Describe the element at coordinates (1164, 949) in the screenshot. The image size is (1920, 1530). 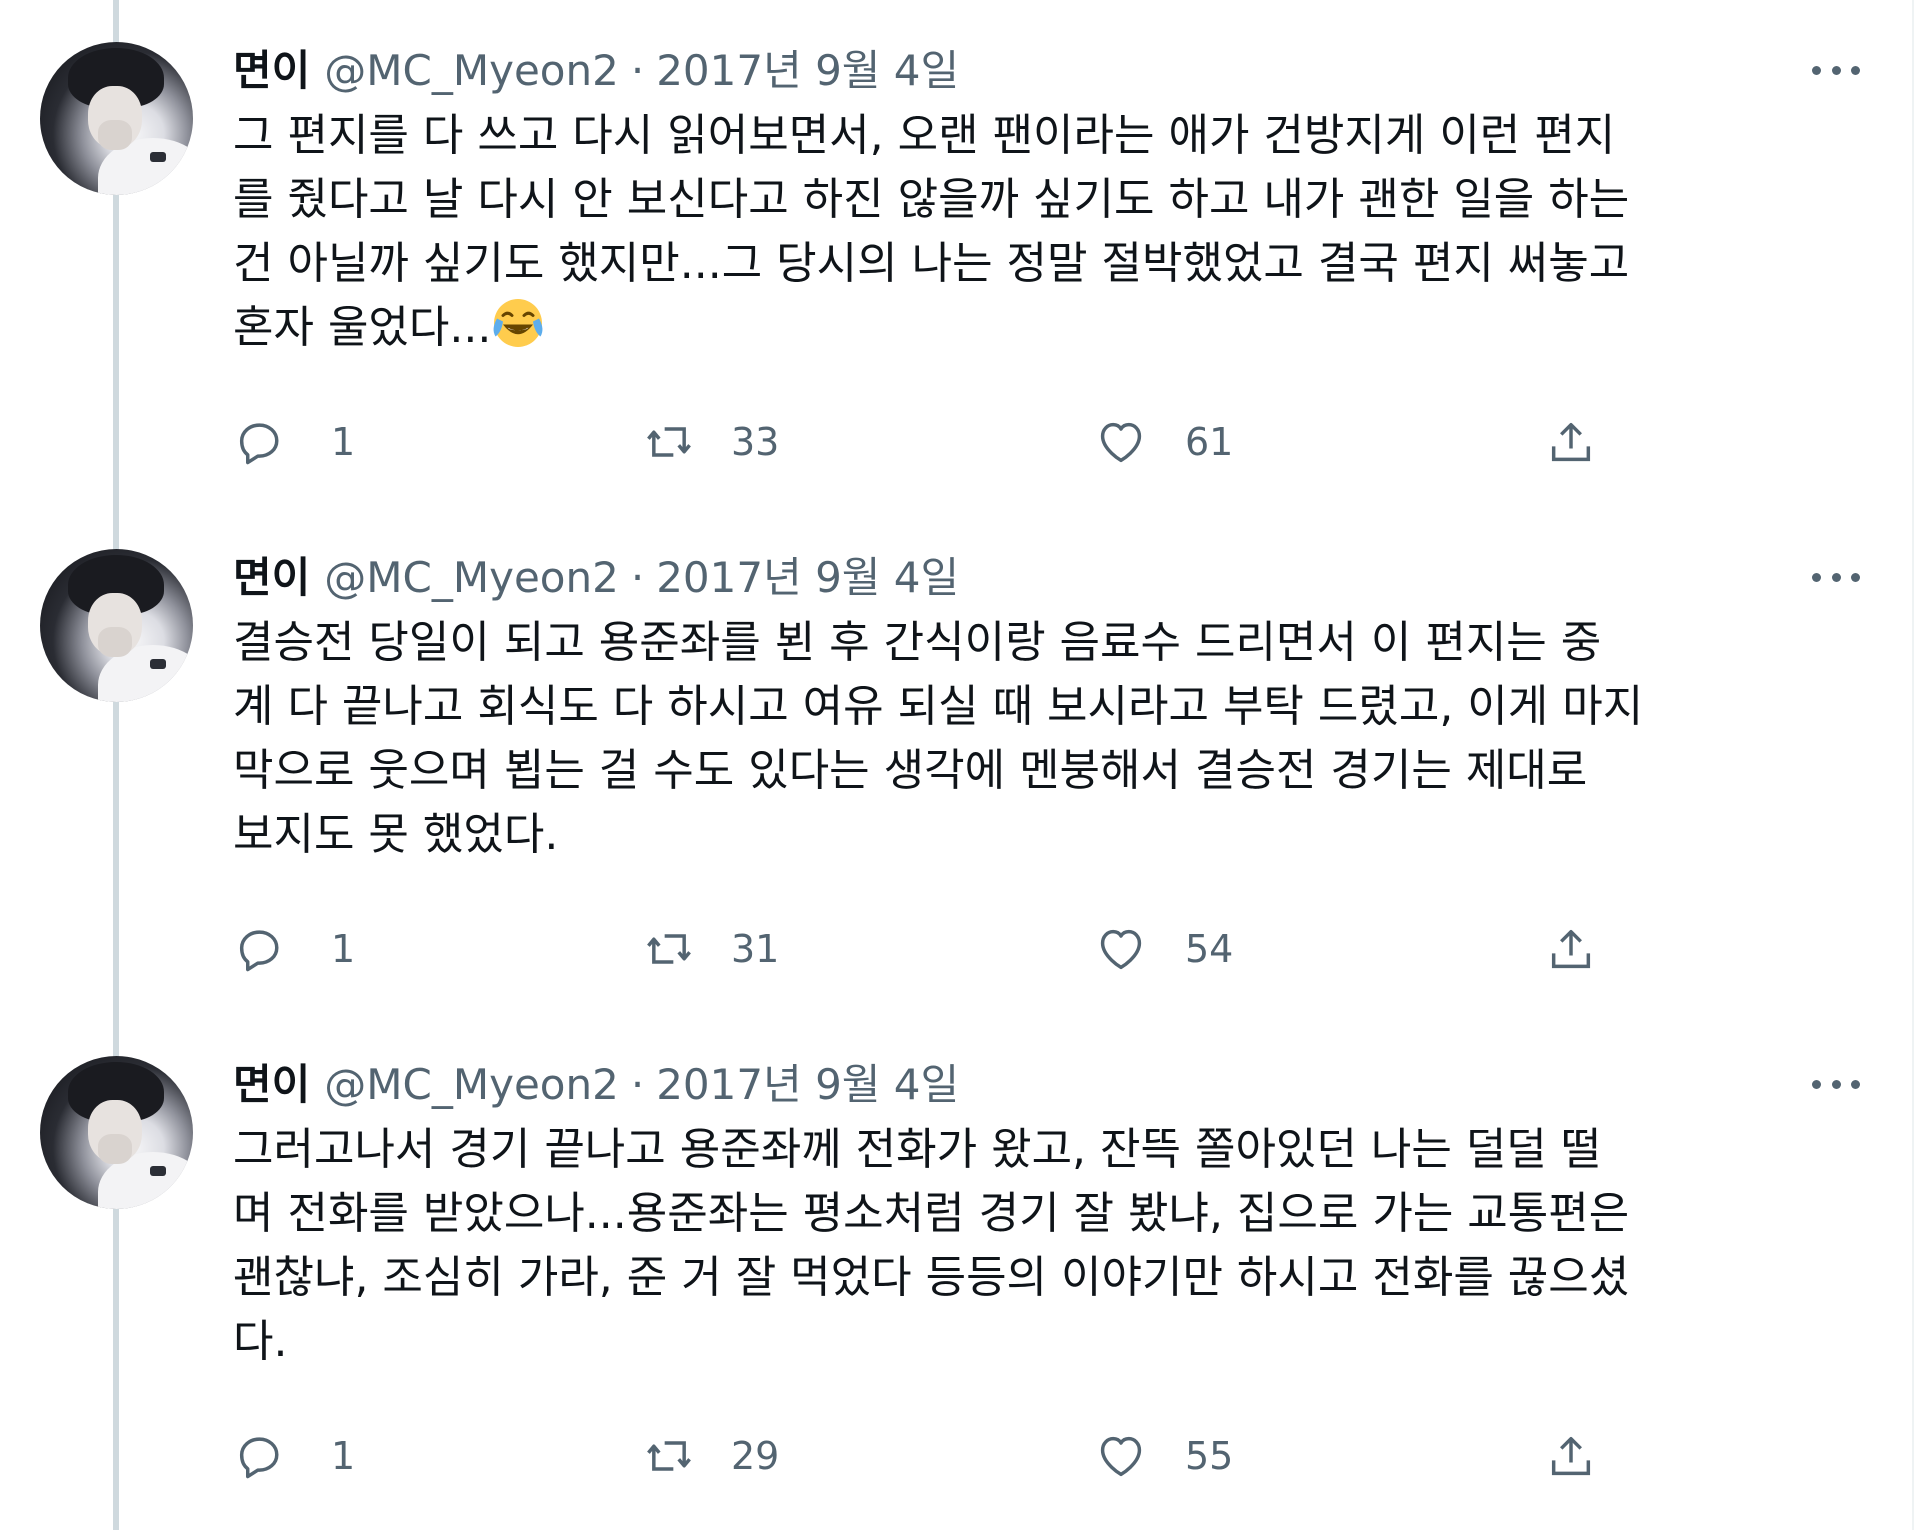
I see `like-button: 54` at that location.